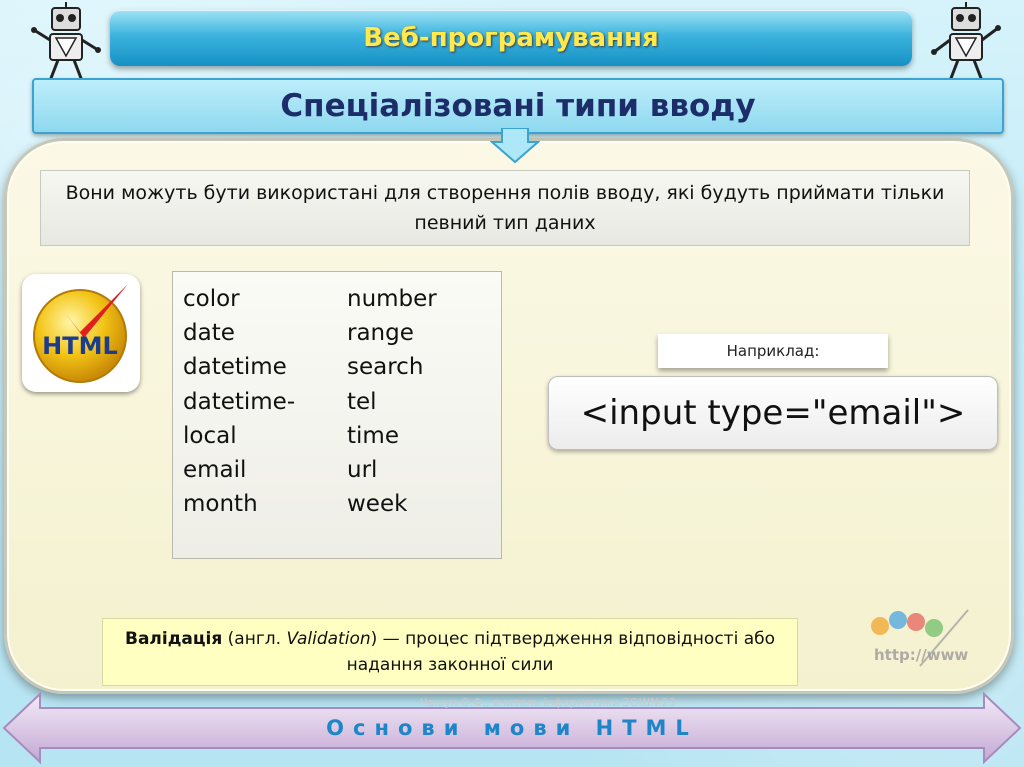 The height and width of the screenshot is (767, 1024). I want to click on html-logo-icon: HTML, so click(80, 333).